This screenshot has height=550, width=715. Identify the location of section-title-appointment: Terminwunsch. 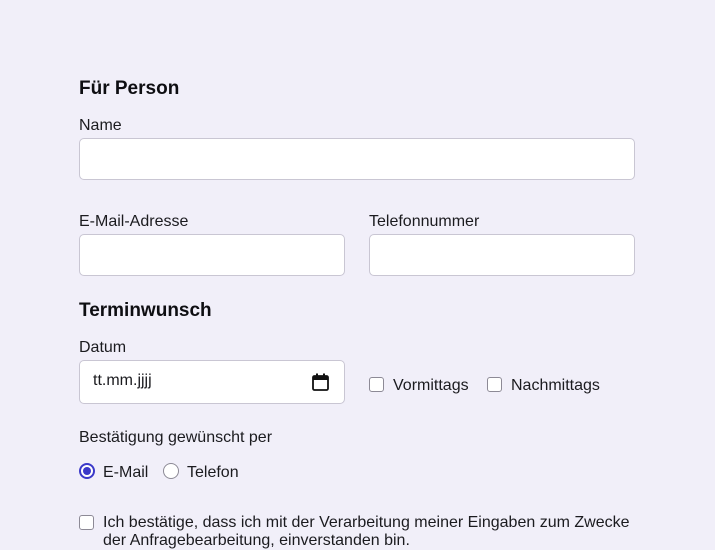
(145, 310).